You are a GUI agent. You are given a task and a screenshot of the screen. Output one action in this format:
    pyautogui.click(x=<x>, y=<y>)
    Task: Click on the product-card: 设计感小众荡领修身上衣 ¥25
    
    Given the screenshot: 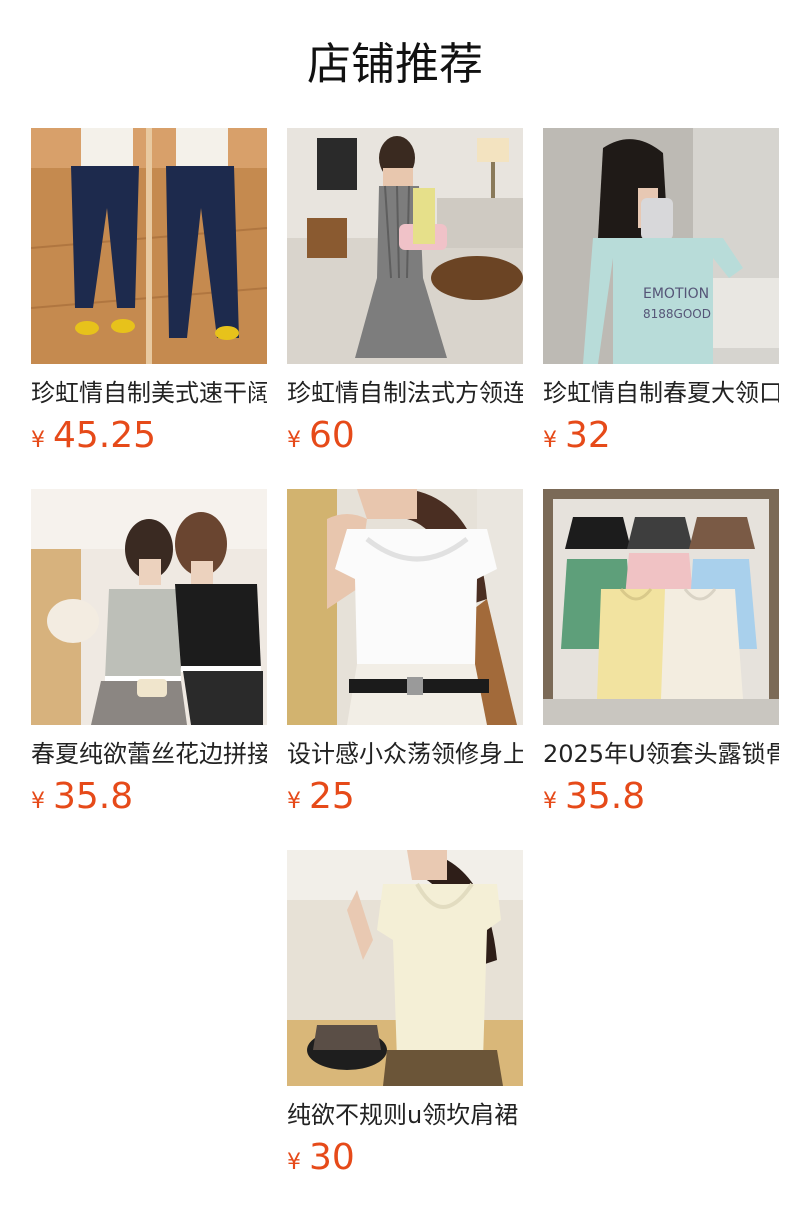 What is the action you would take?
    pyautogui.click(x=405, y=653)
    